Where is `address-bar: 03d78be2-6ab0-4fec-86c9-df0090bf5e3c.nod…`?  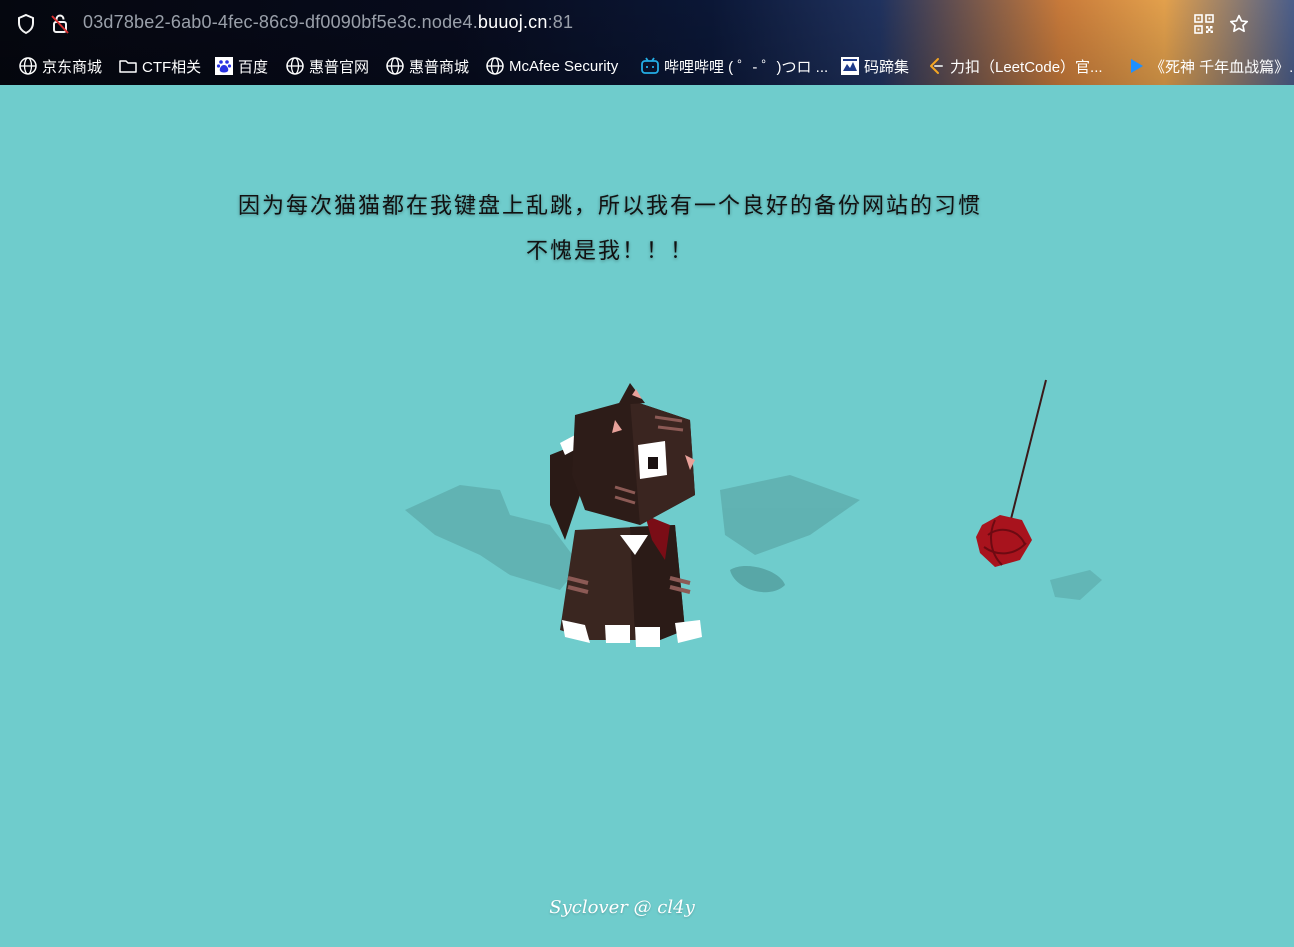
address-bar: 03d78be2-6ab0-4fec-86c9-df0090bf5e3c.nod… is located at coordinates (647, 24).